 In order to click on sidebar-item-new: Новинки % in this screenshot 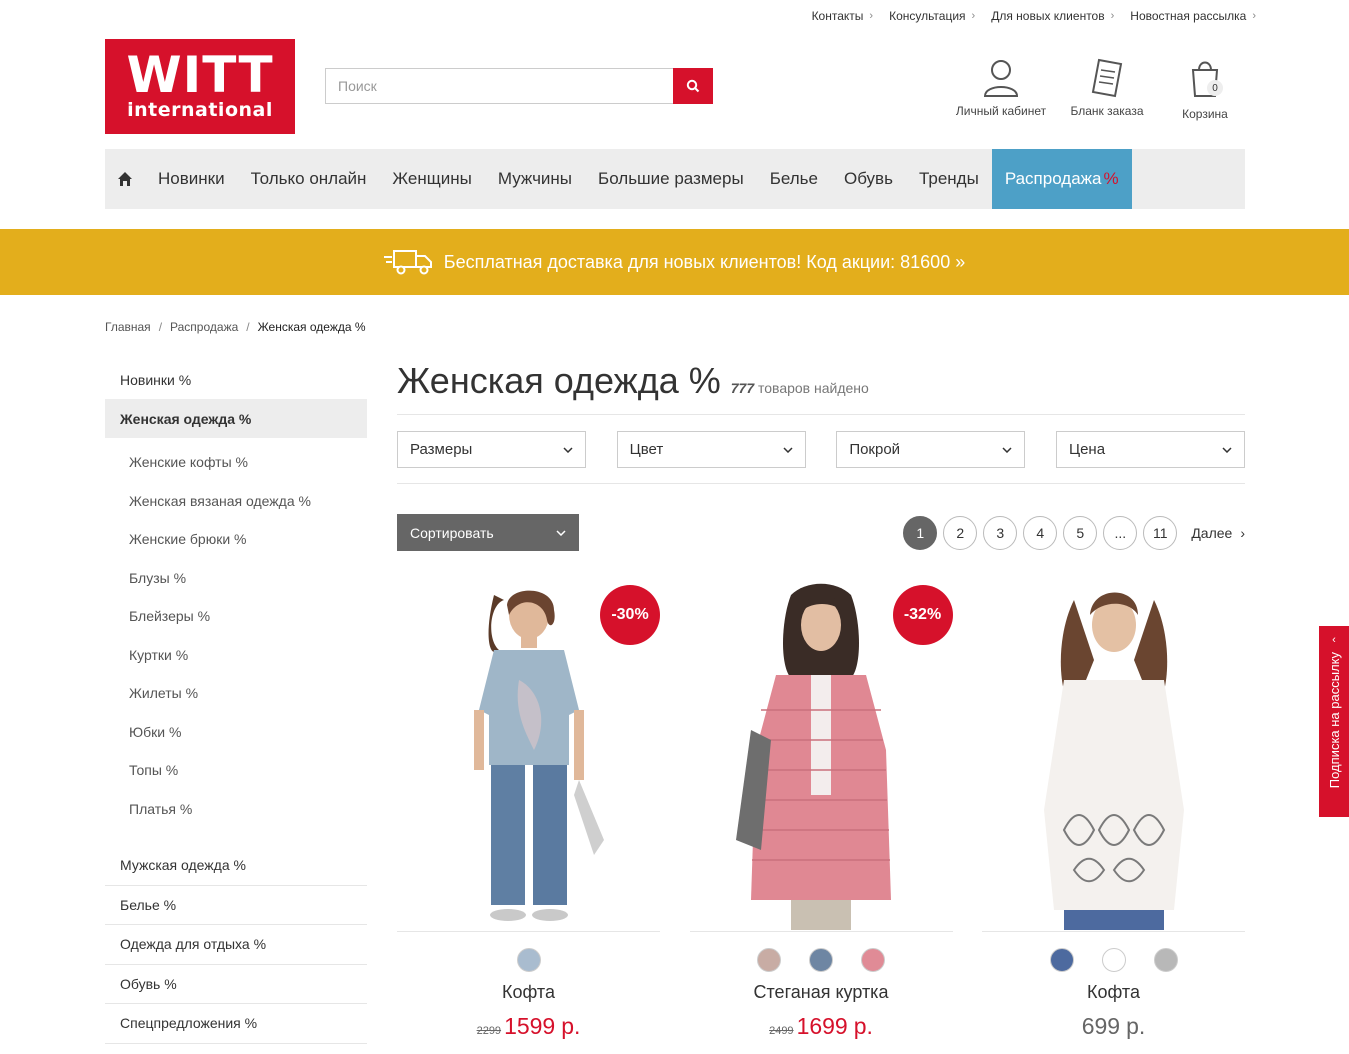, I will do `click(236, 379)`.